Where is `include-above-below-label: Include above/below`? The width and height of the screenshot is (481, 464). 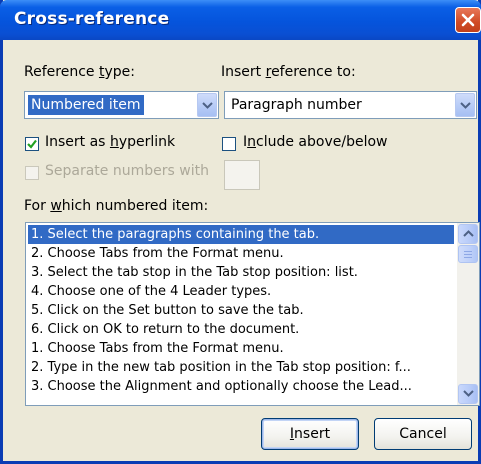 include-above-below-label: Include above/below is located at coordinates (315, 142).